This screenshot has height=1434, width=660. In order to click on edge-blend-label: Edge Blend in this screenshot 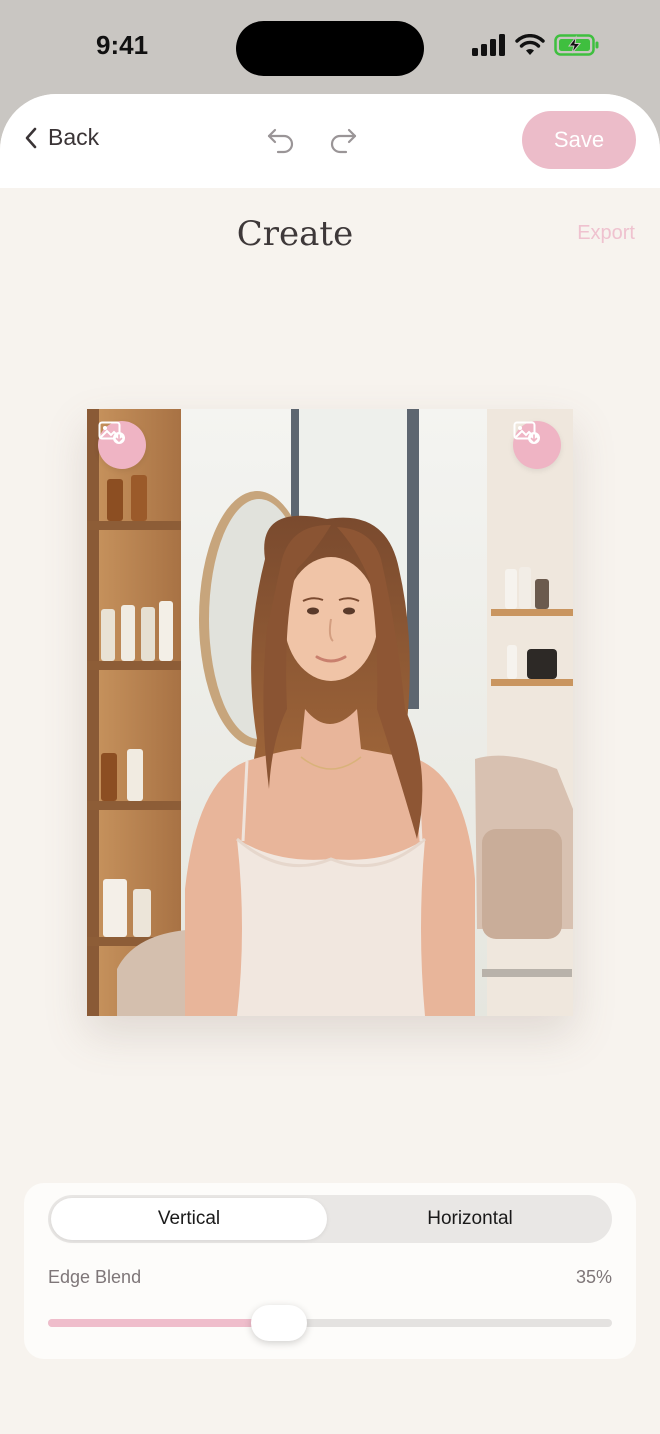, I will do `click(95, 1277)`.